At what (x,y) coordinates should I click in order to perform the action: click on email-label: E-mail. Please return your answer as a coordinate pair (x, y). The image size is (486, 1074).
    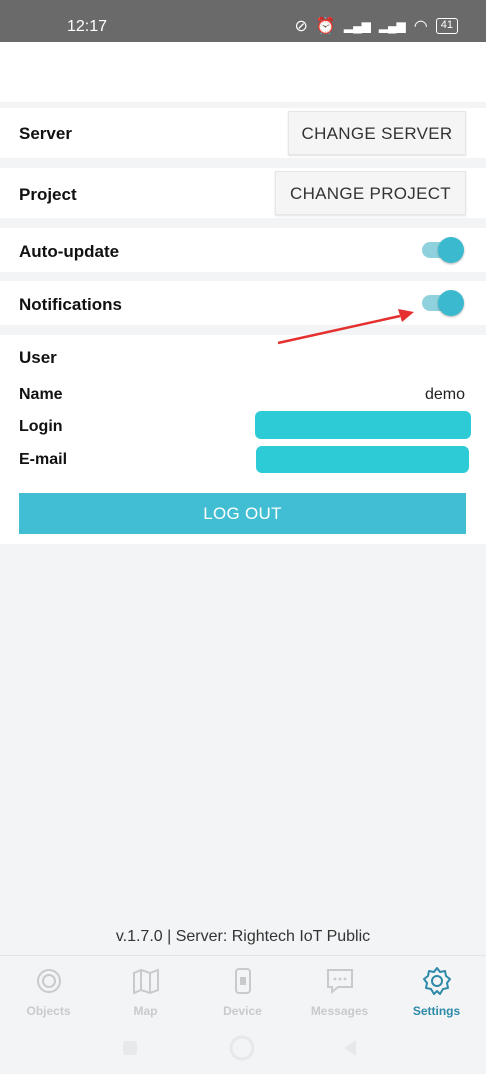
    Looking at the image, I should click on (43, 459).